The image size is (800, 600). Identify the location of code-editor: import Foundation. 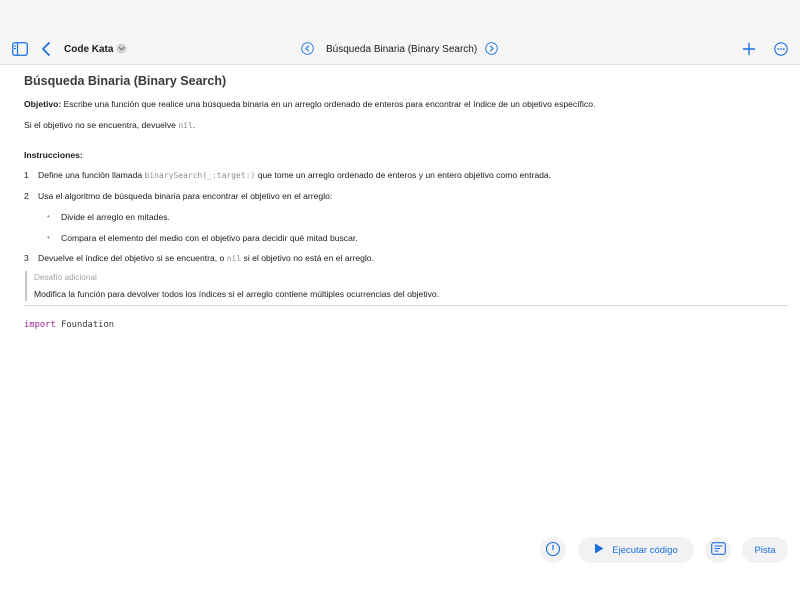
(69, 325).